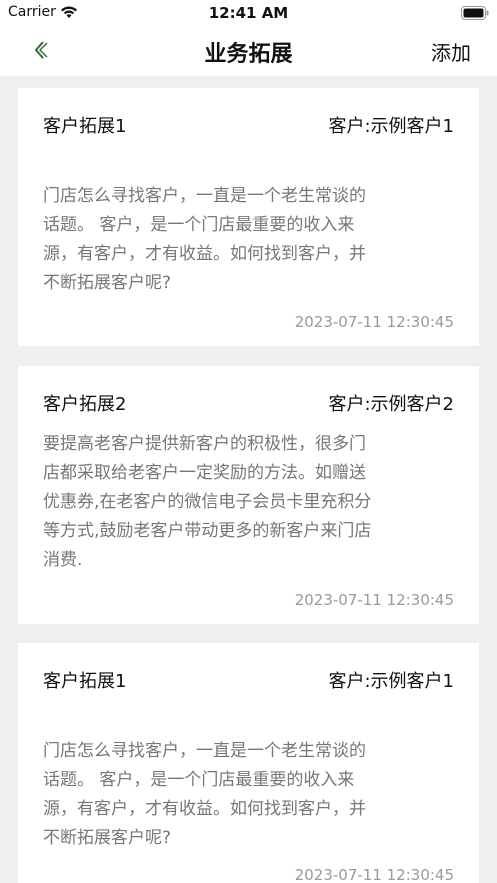 This screenshot has width=497, height=883. I want to click on add-button: 添加, so click(451, 51).